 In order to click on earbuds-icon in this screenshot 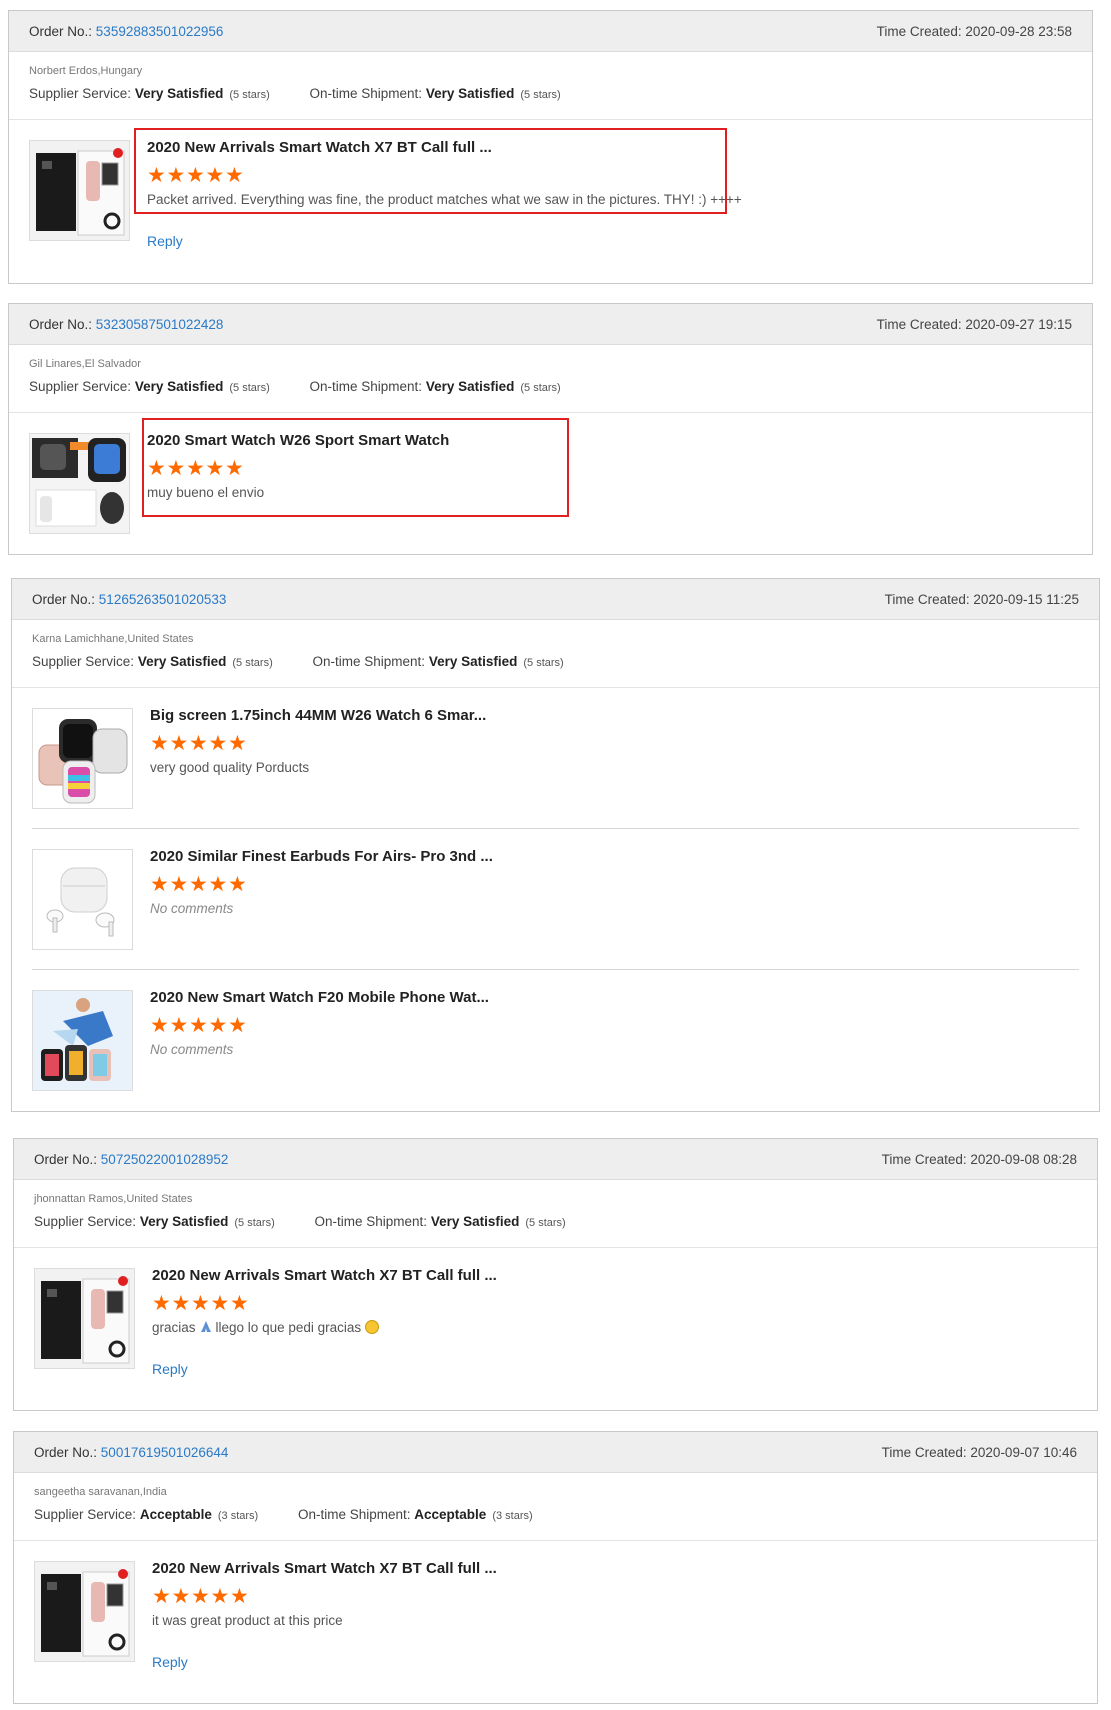, I will do `click(82, 899)`.